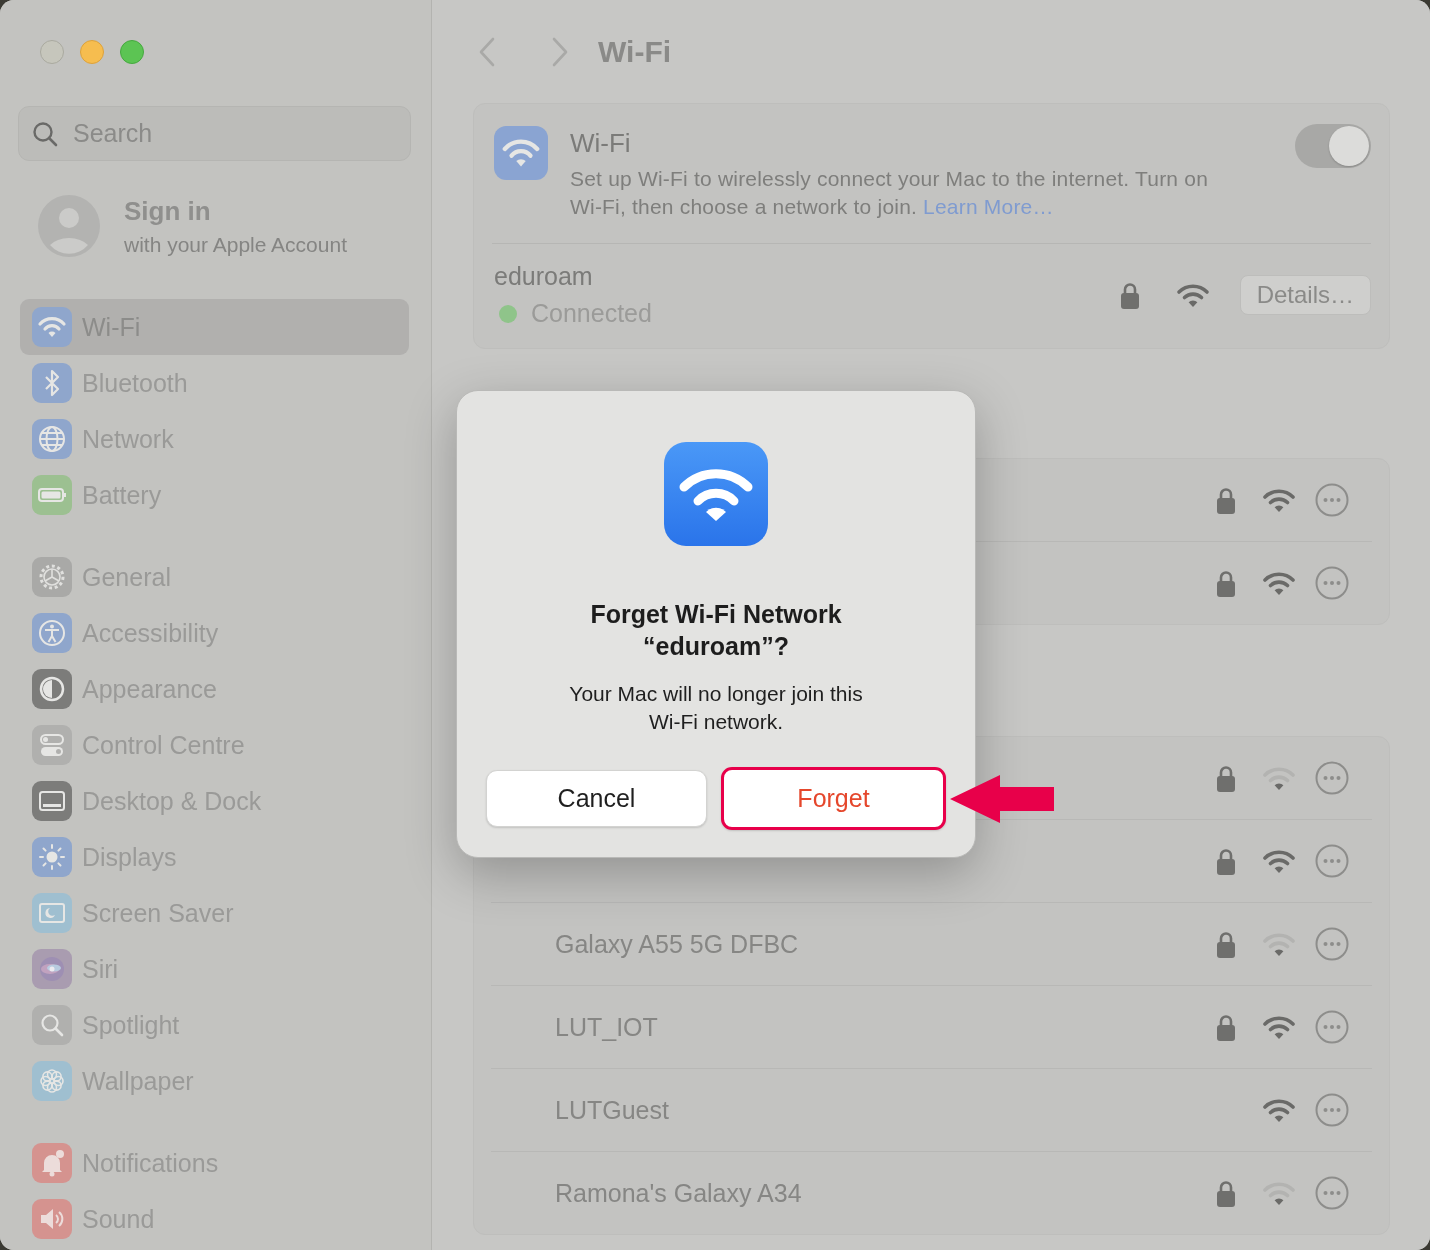 The width and height of the screenshot is (1430, 1250). I want to click on network-name: LUT_IOT, so click(606, 1027).